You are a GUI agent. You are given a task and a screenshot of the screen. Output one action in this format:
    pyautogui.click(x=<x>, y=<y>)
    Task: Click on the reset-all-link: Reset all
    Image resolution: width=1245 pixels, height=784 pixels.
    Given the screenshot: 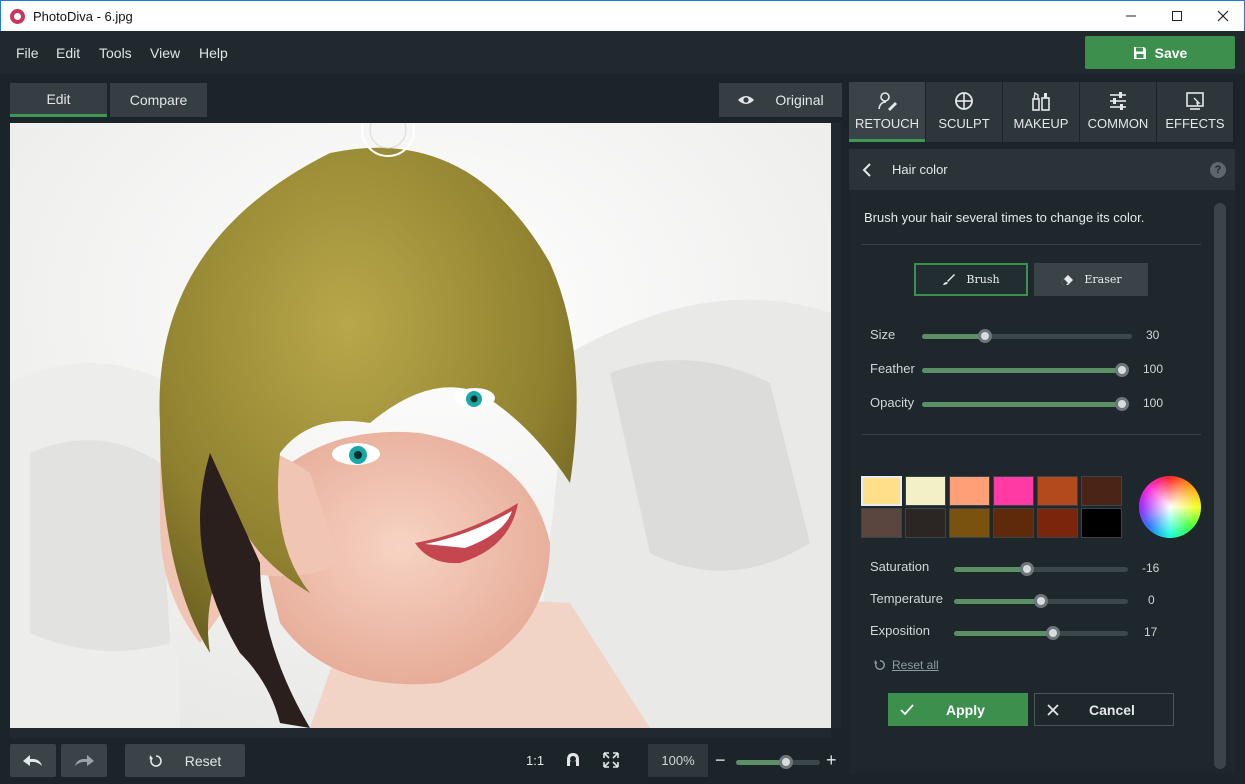 What is the action you would take?
    pyautogui.click(x=906, y=665)
    